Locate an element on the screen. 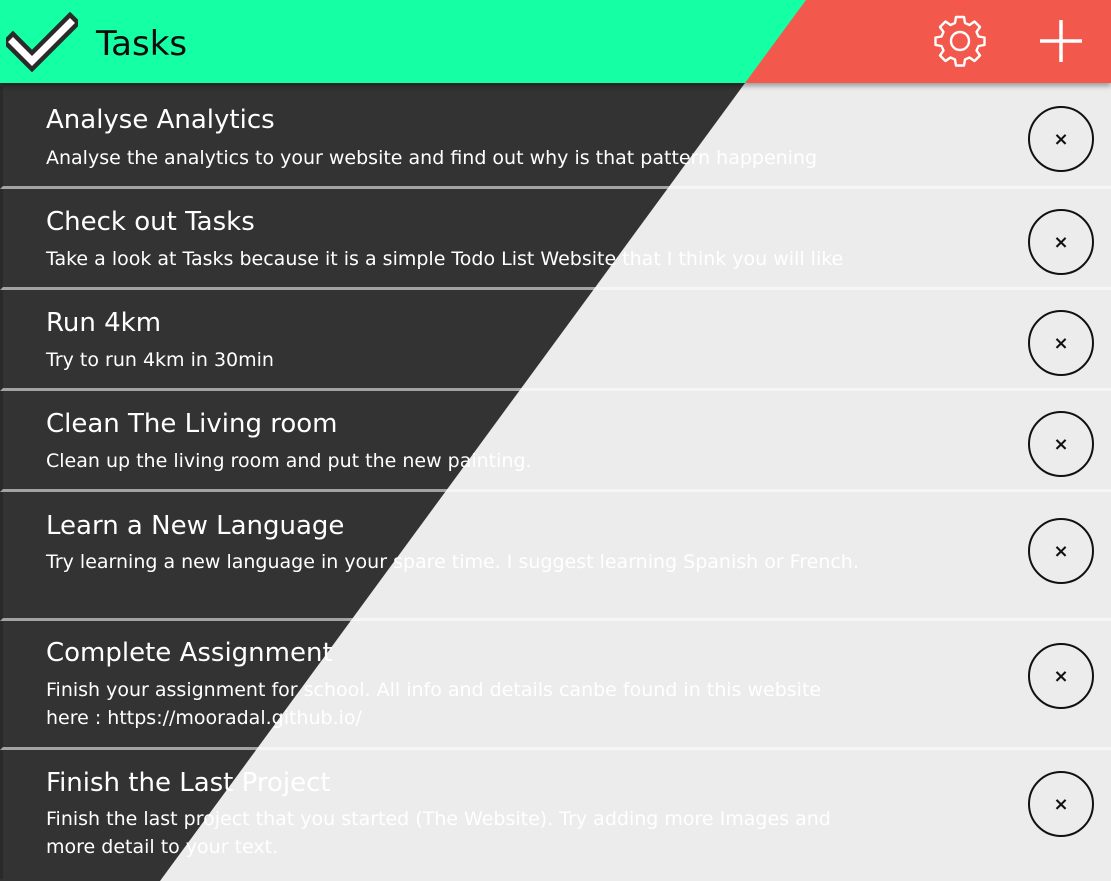  task-title: Check out Tasks is located at coordinates (150, 222).